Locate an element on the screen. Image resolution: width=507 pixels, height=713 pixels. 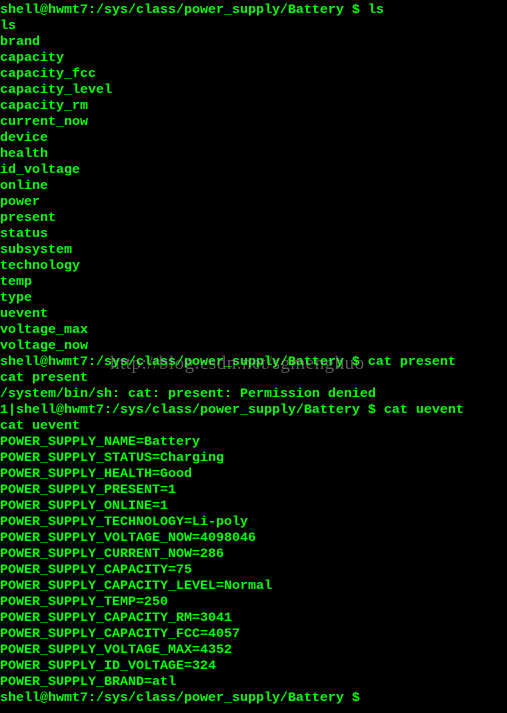
terminal-line: POWER_SUPPLY_VOLTAGE_NOW=4098046 is located at coordinates (128, 538).